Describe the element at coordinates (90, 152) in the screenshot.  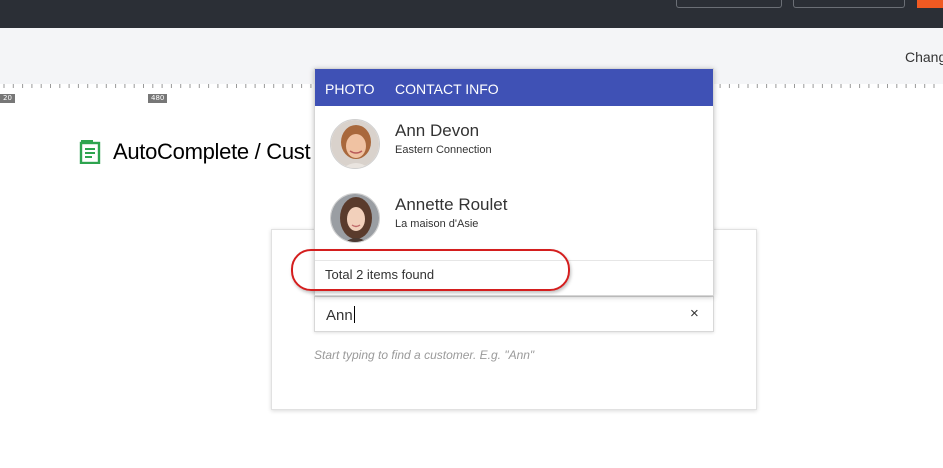
I see `document-icon` at that location.